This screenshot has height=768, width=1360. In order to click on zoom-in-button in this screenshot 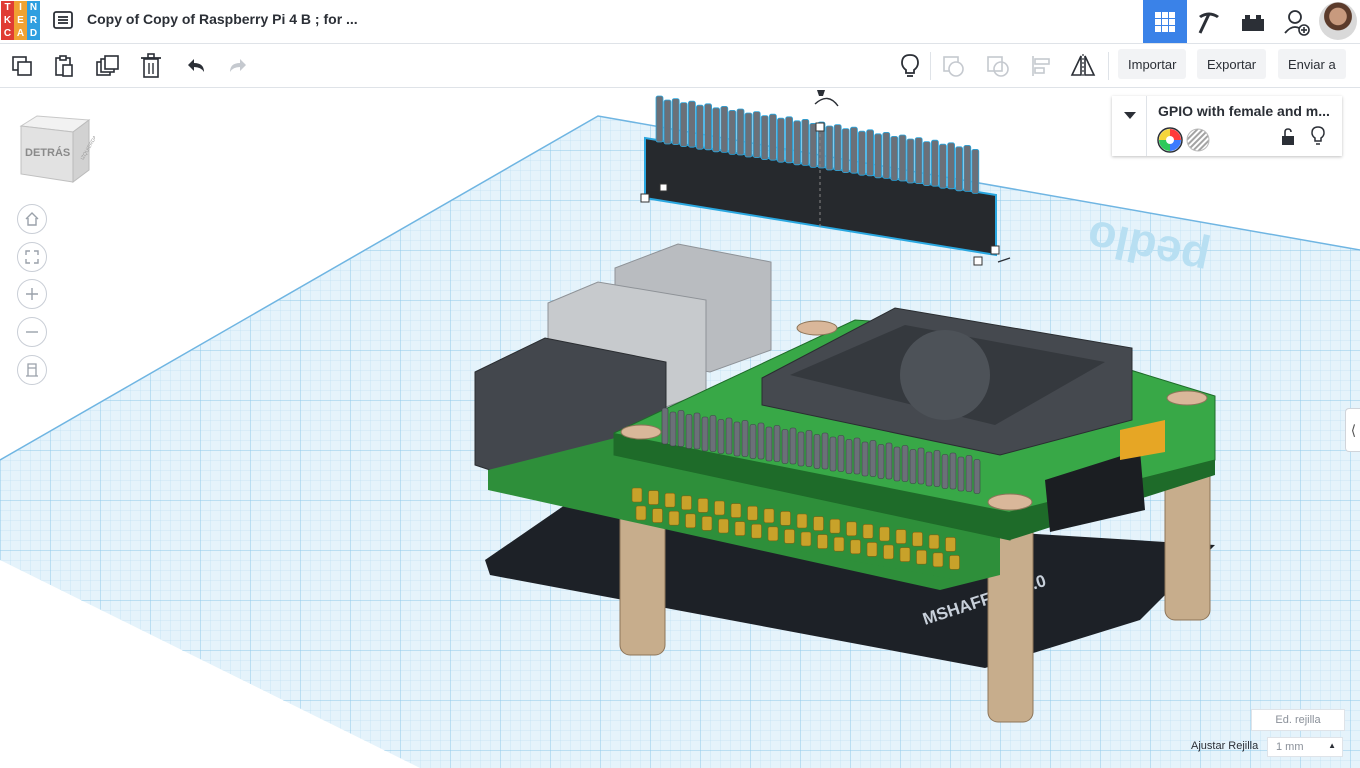, I will do `click(32, 294)`.